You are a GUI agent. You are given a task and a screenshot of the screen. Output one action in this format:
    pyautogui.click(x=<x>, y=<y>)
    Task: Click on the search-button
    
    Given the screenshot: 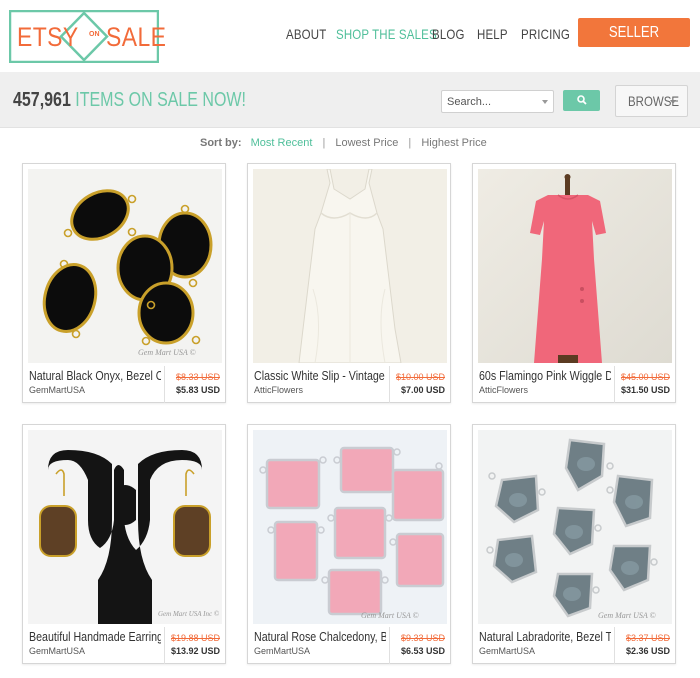 What is the action you would take?
    pyautogui.click(x=581, y=100)
    